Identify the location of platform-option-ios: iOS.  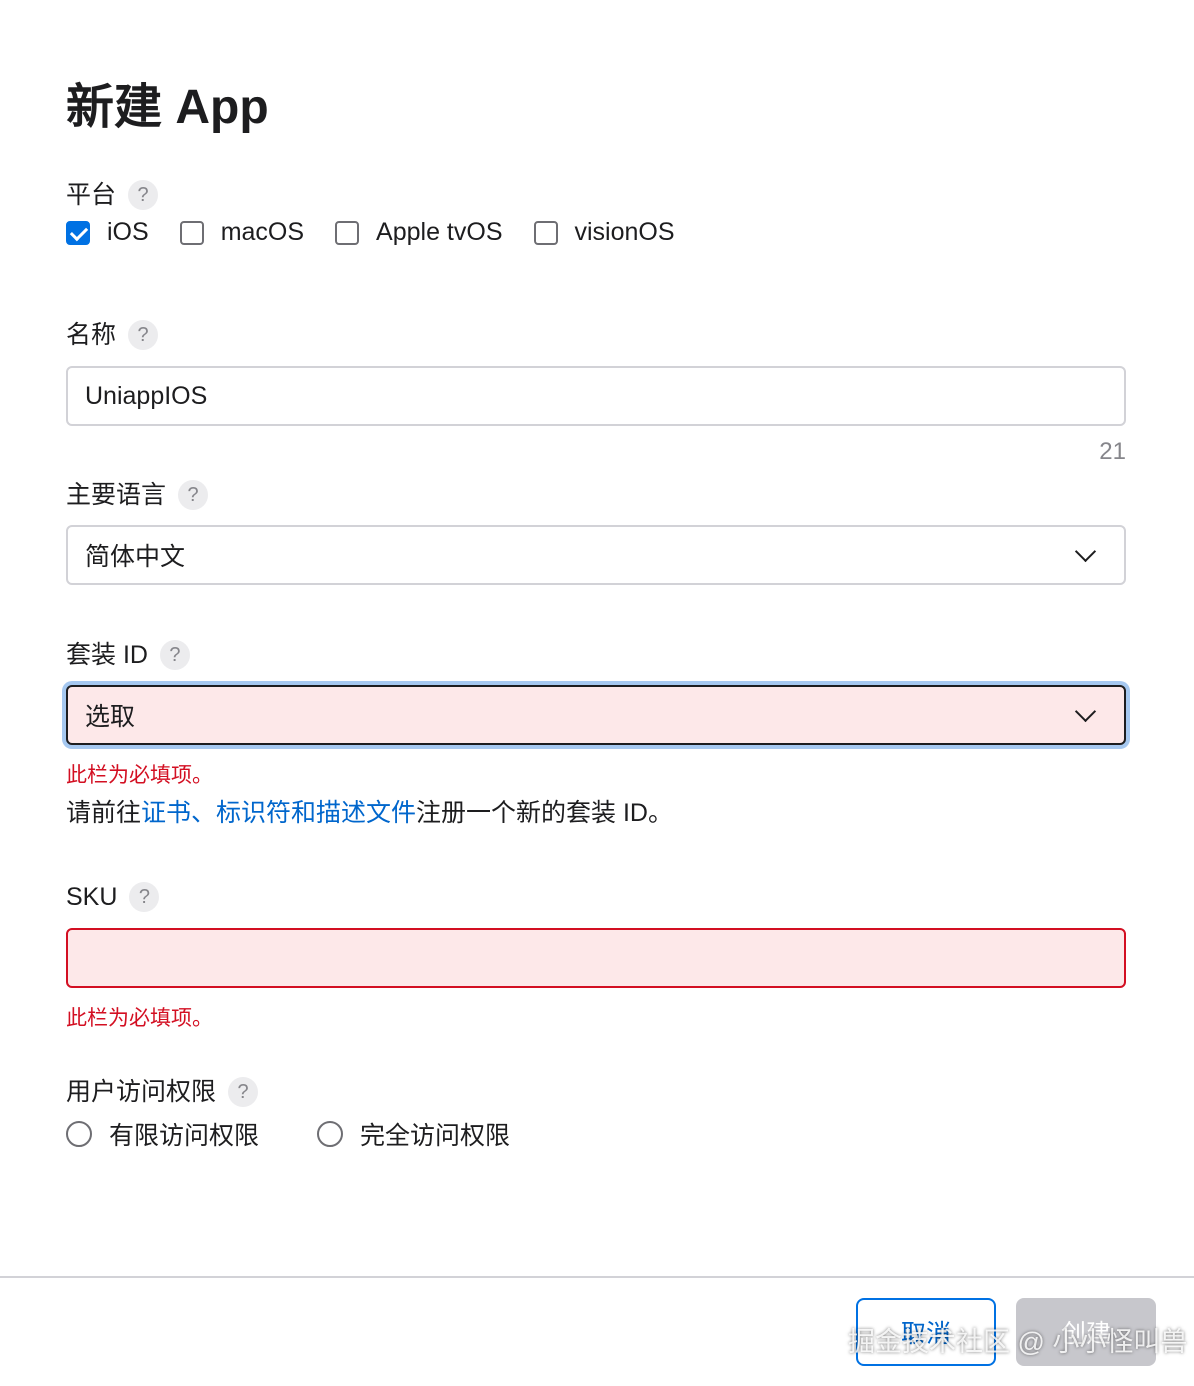
(107, 232).